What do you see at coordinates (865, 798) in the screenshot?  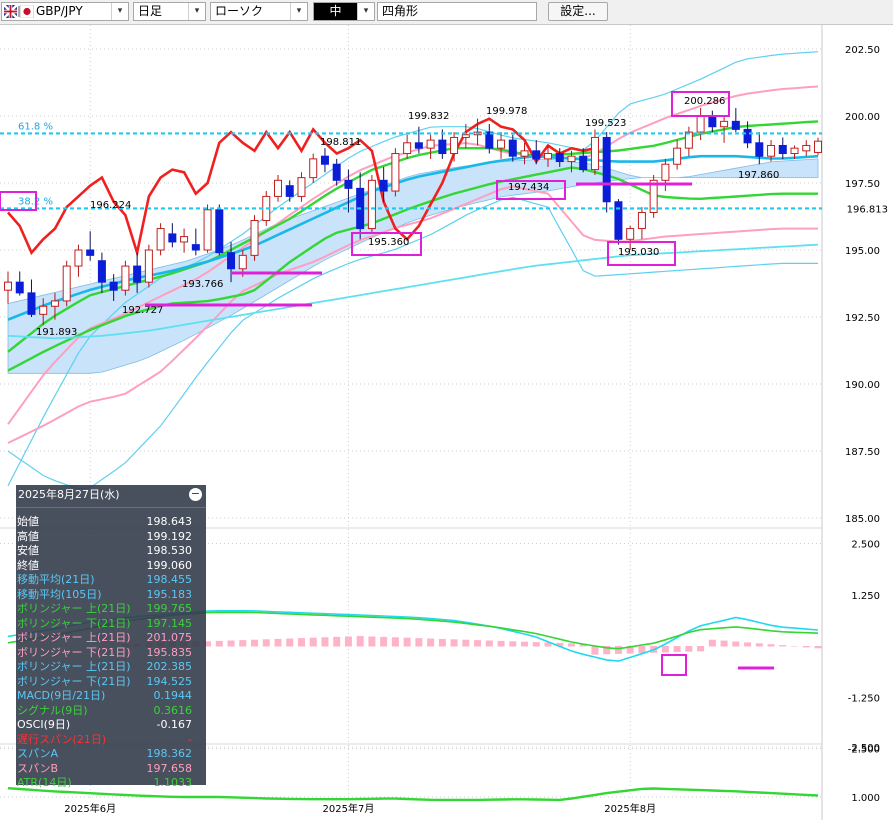 I see `y-tick-label: 1.000` at bounding box center [865, 798].